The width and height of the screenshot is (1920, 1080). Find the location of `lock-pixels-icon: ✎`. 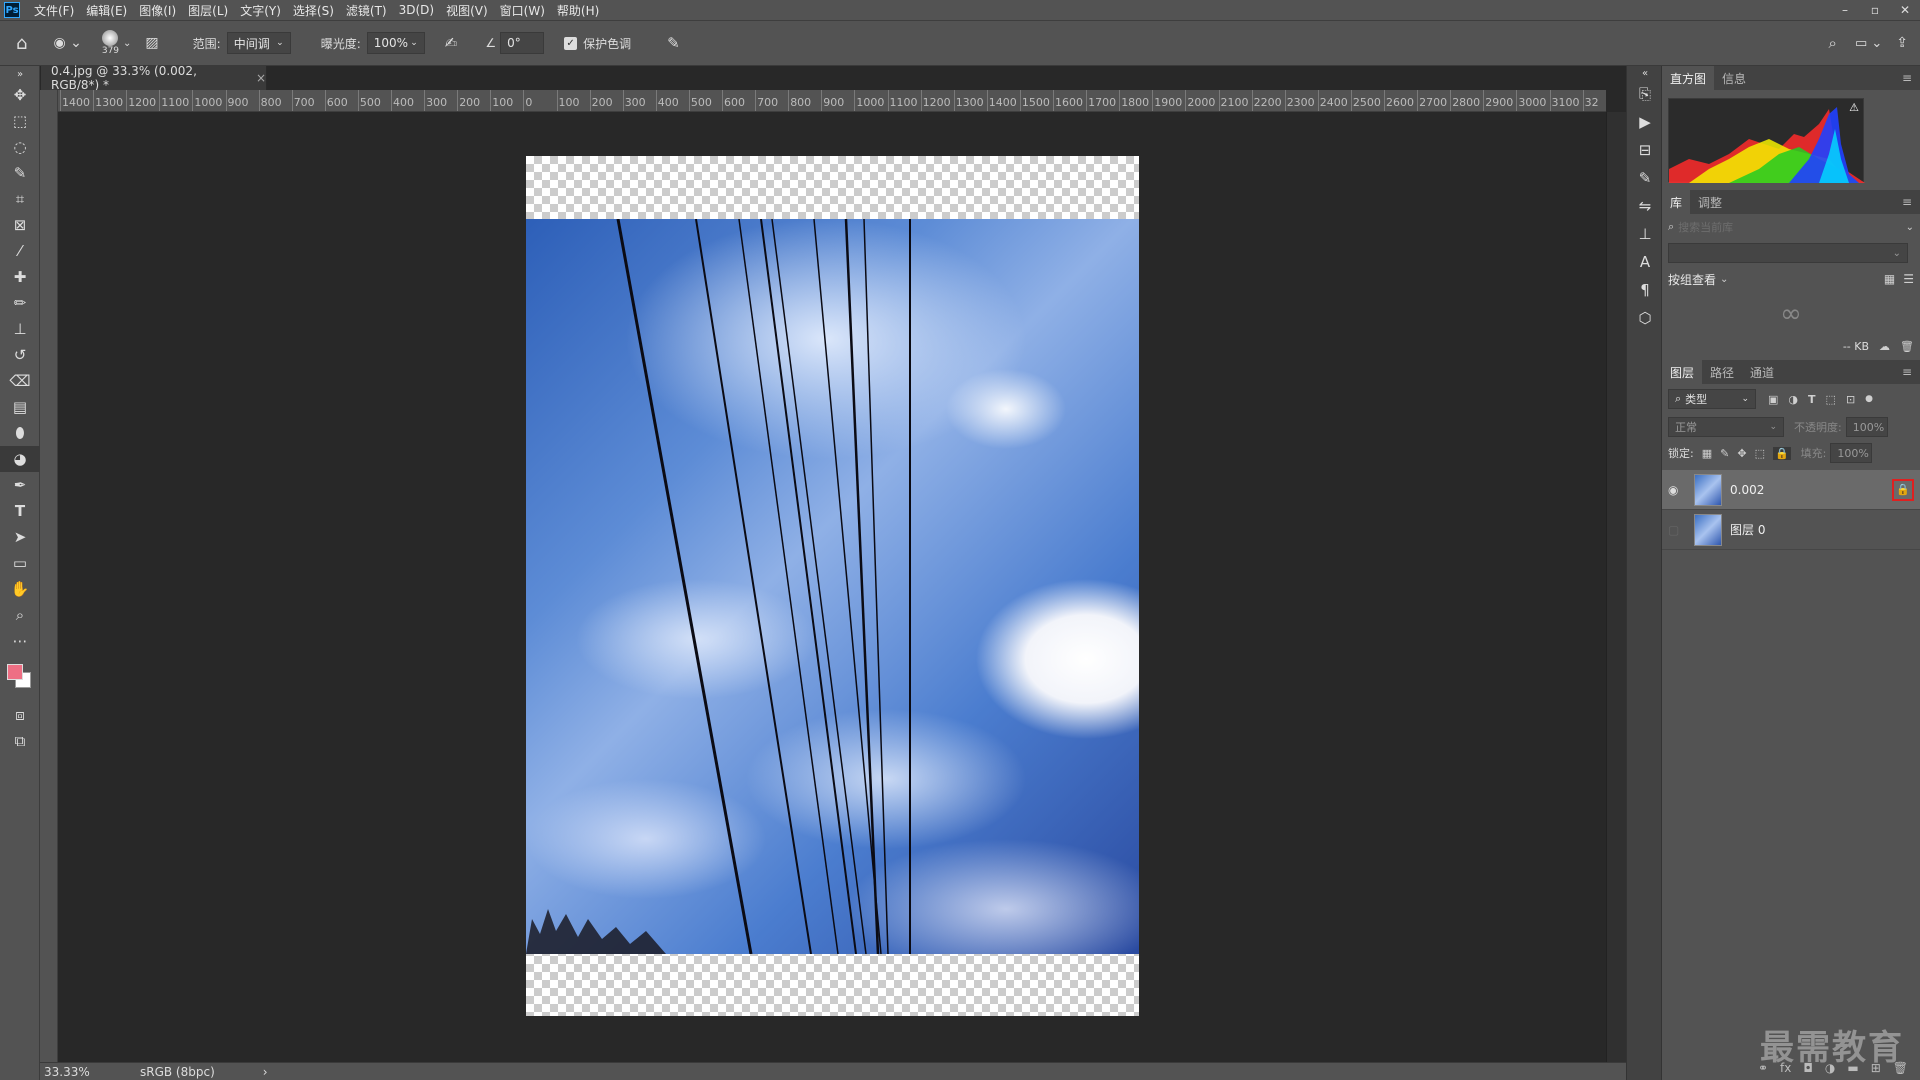

lock-pixels-icon: ✎ is located at coordinates (1724, 453).